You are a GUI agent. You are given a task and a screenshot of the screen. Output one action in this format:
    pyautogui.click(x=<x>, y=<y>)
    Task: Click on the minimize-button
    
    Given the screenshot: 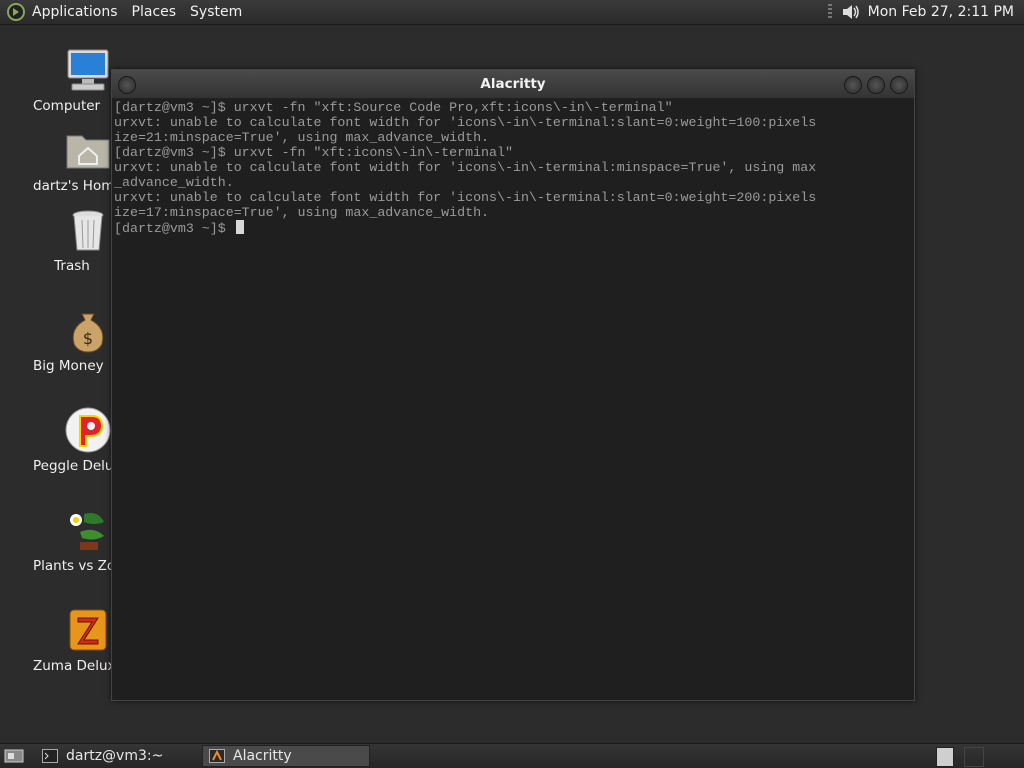 What is the action you would take?
    pyautogui.click(x=853, y=85)
    